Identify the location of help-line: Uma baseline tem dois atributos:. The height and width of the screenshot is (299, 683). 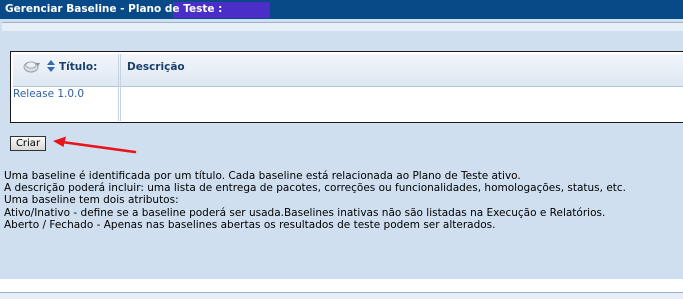
(91, 200).